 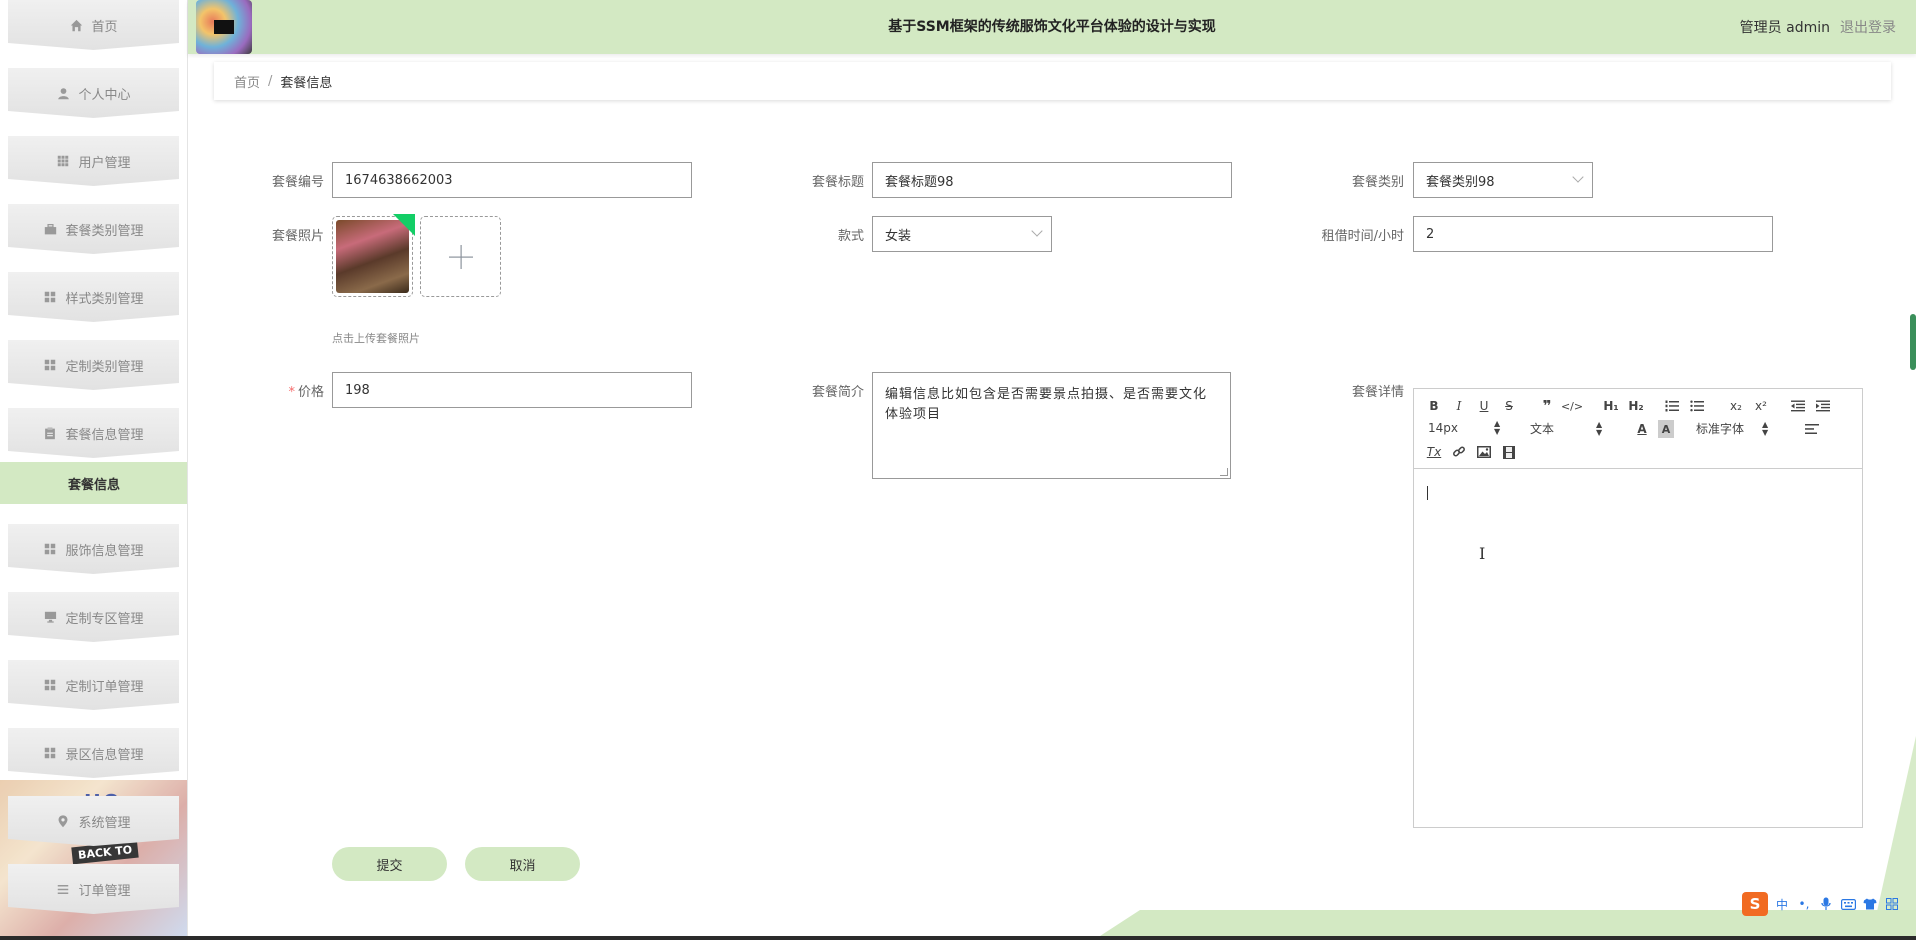 What do you see at coordinates (104, 299) in the screenshot?
I see `sidebar-item-label: 样式类别管理` at bounding box center [104, 299].